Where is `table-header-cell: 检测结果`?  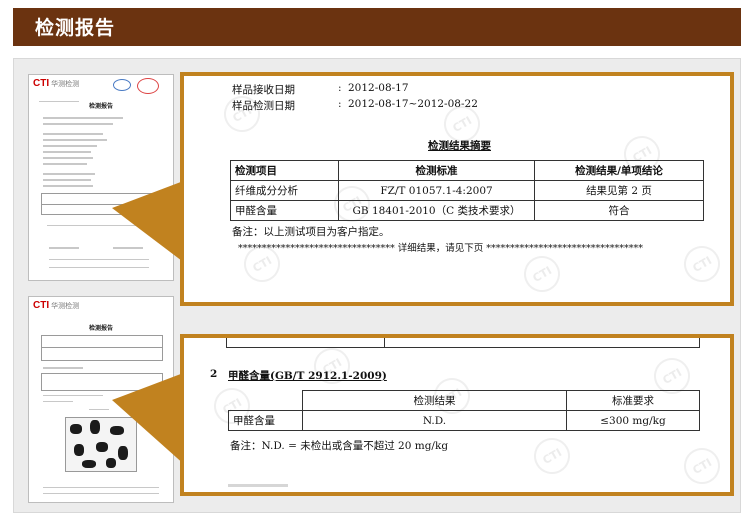 table-header-cell: 检测结果 is located at coordinates (434, 400).